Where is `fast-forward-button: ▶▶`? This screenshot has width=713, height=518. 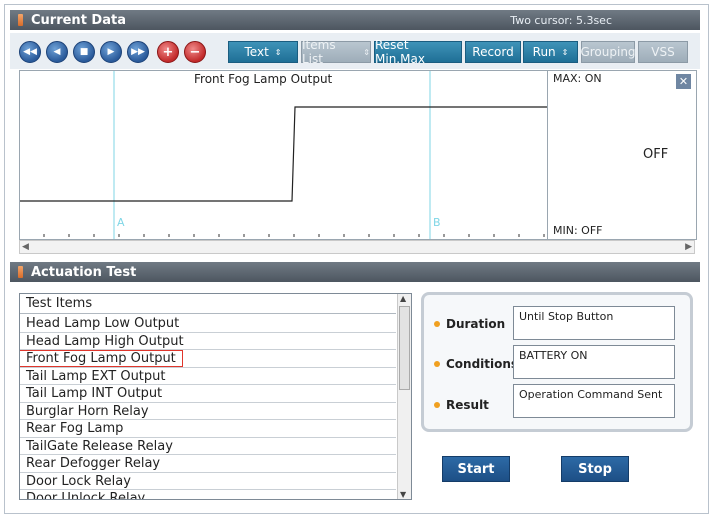
fast-forward-button: ▶▶ is located at coordinates (138, 52).